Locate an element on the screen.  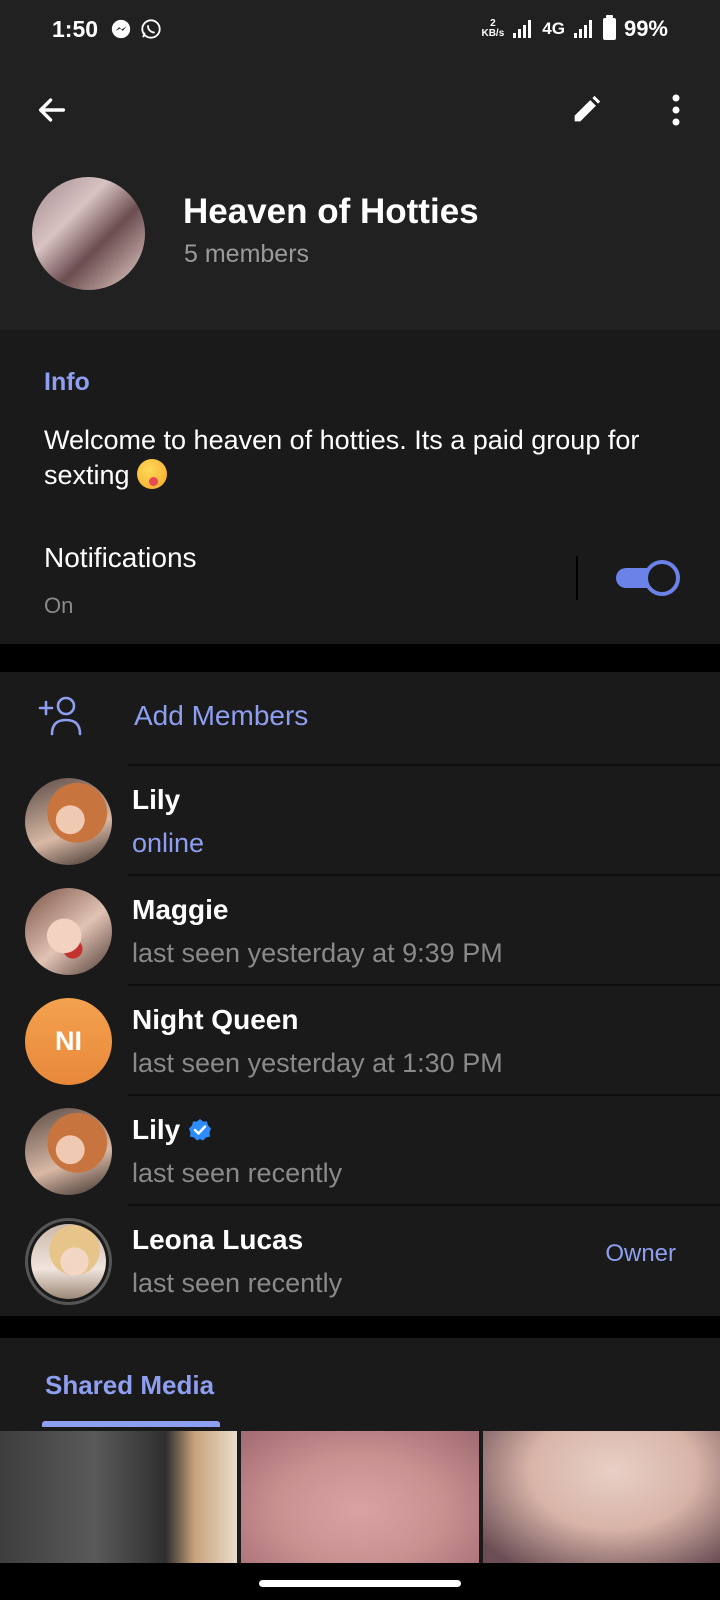
tab-shared-media: Shared Media is located at coordinates (129, 1385).